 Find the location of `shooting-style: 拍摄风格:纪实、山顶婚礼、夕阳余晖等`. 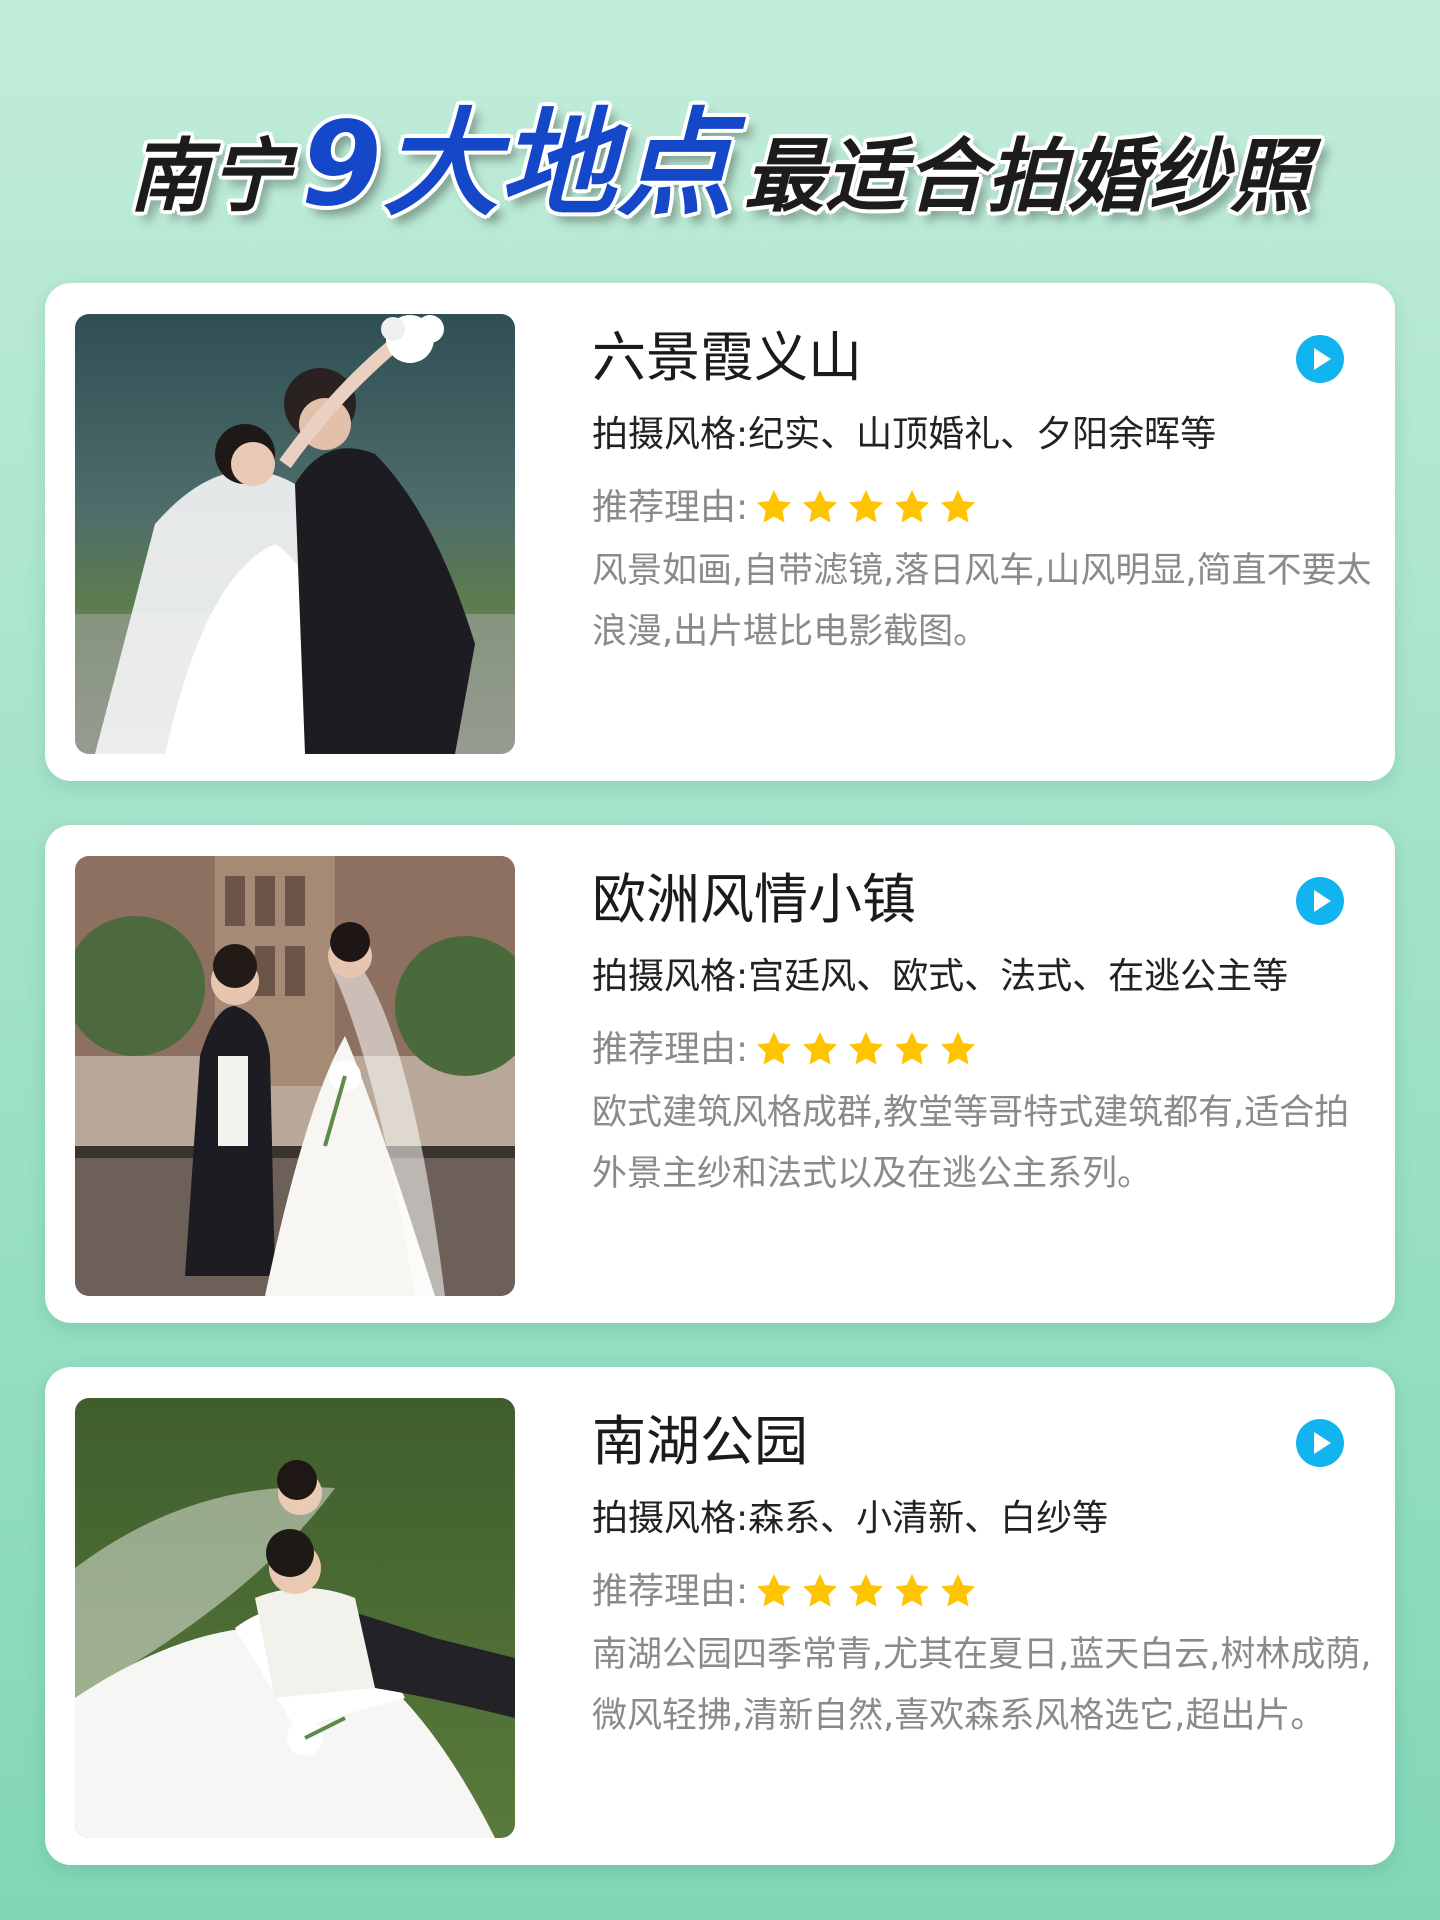

shooting-style: 拍摄风格:纪实、山顶婚礼、夕阳余晖等 is located at coordinates (904, 434).